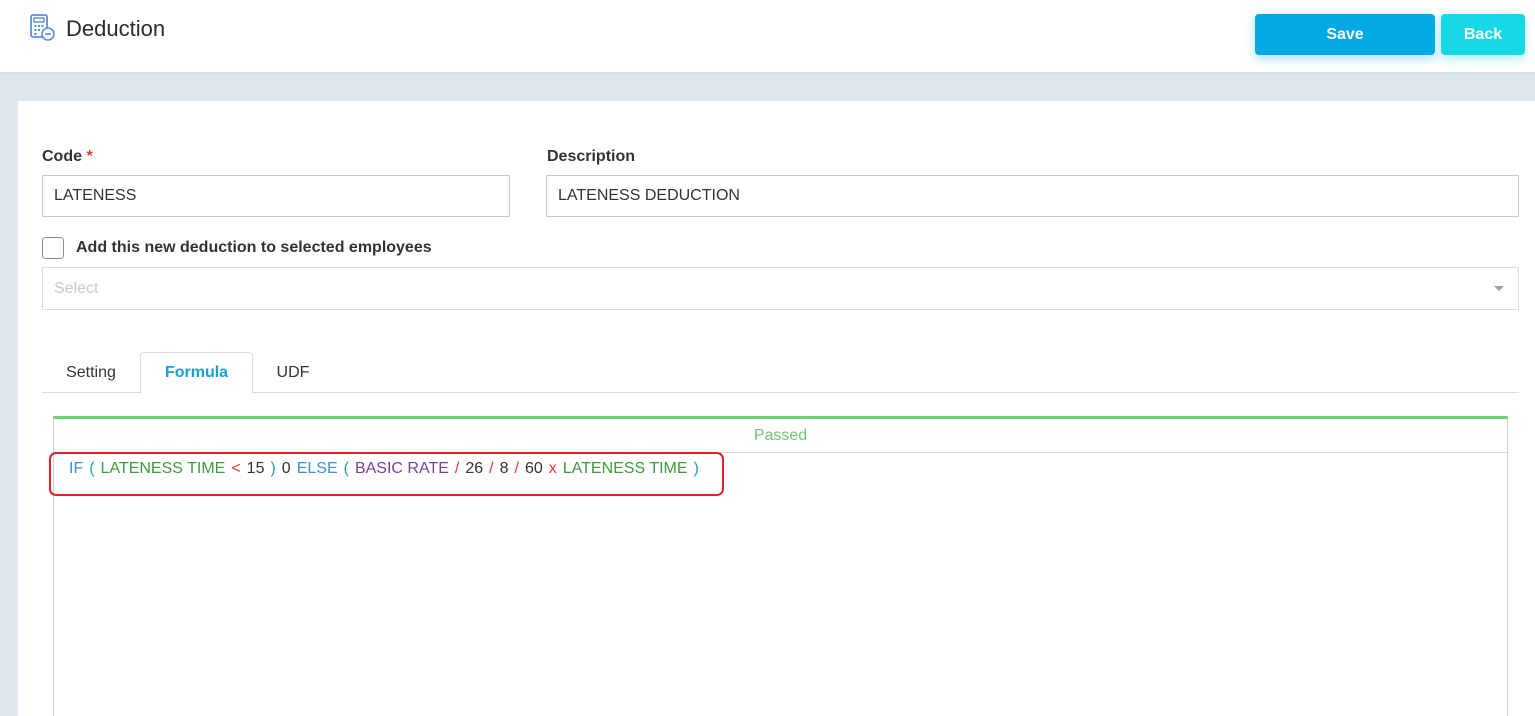  Describe the element at coordinates (649, 195) in the screenshot. I see `description-input-value: LATENESS DEDUCTION` at that location.